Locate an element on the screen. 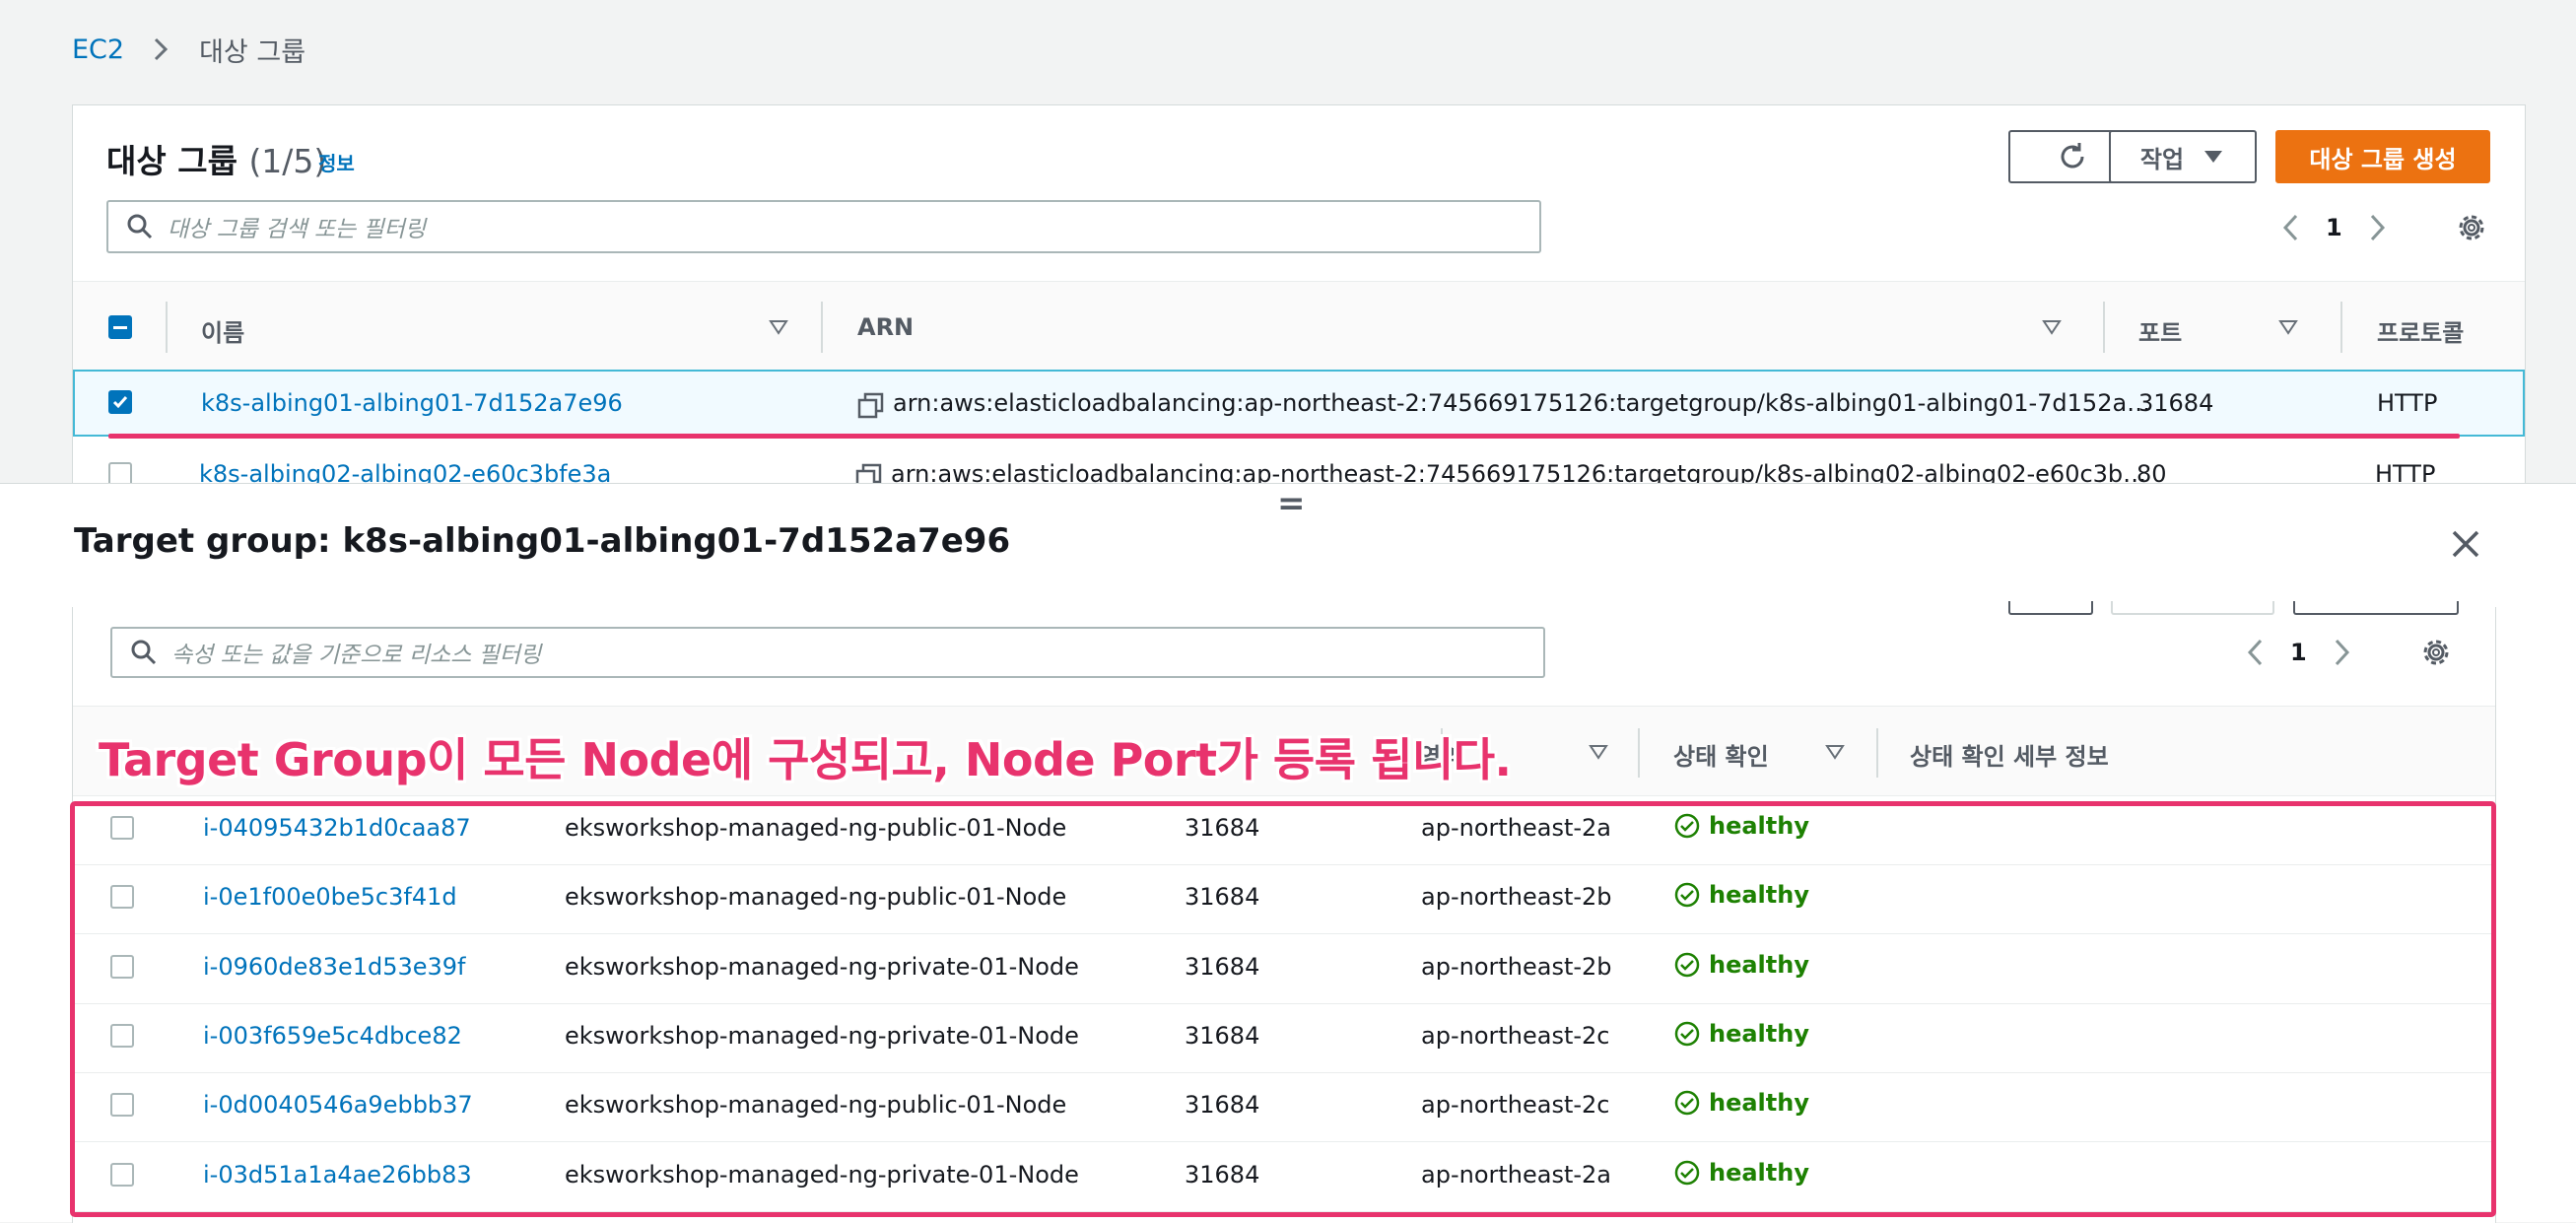  panel-title: 대상 그룹 (1/5) is located at coordinates (216, 161).